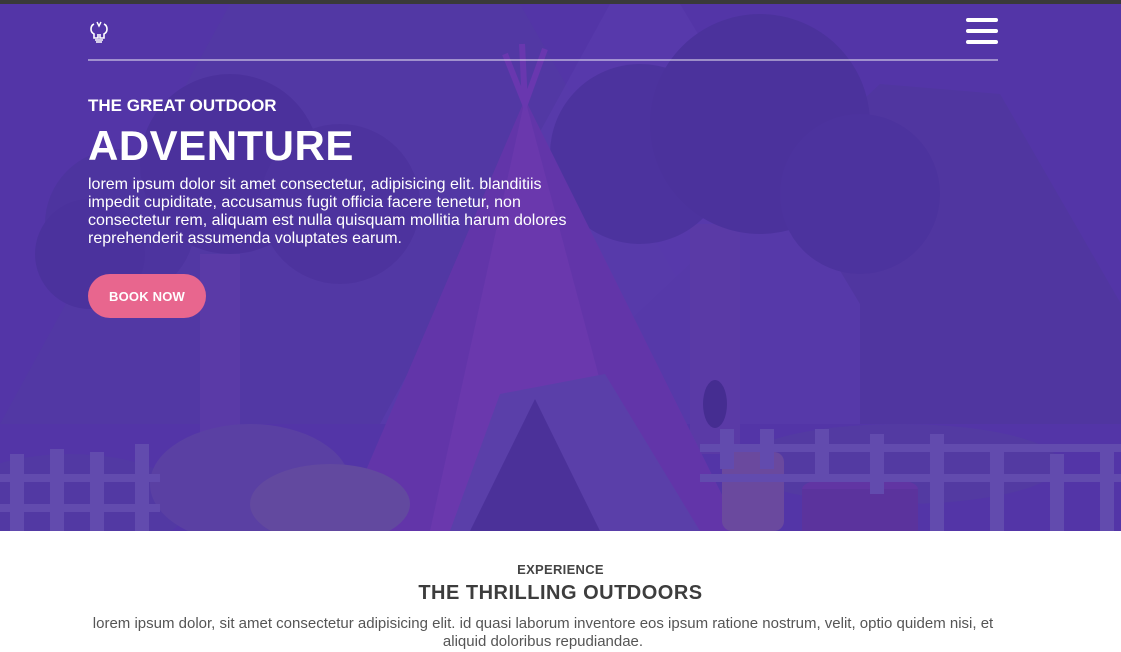 The width and height of the screenshot is (1121, 652). What do you see at coordinates (221, 145) in the screenshot?
I see `hero-headline: ADVENTURE` at bounding box center [221, 145].